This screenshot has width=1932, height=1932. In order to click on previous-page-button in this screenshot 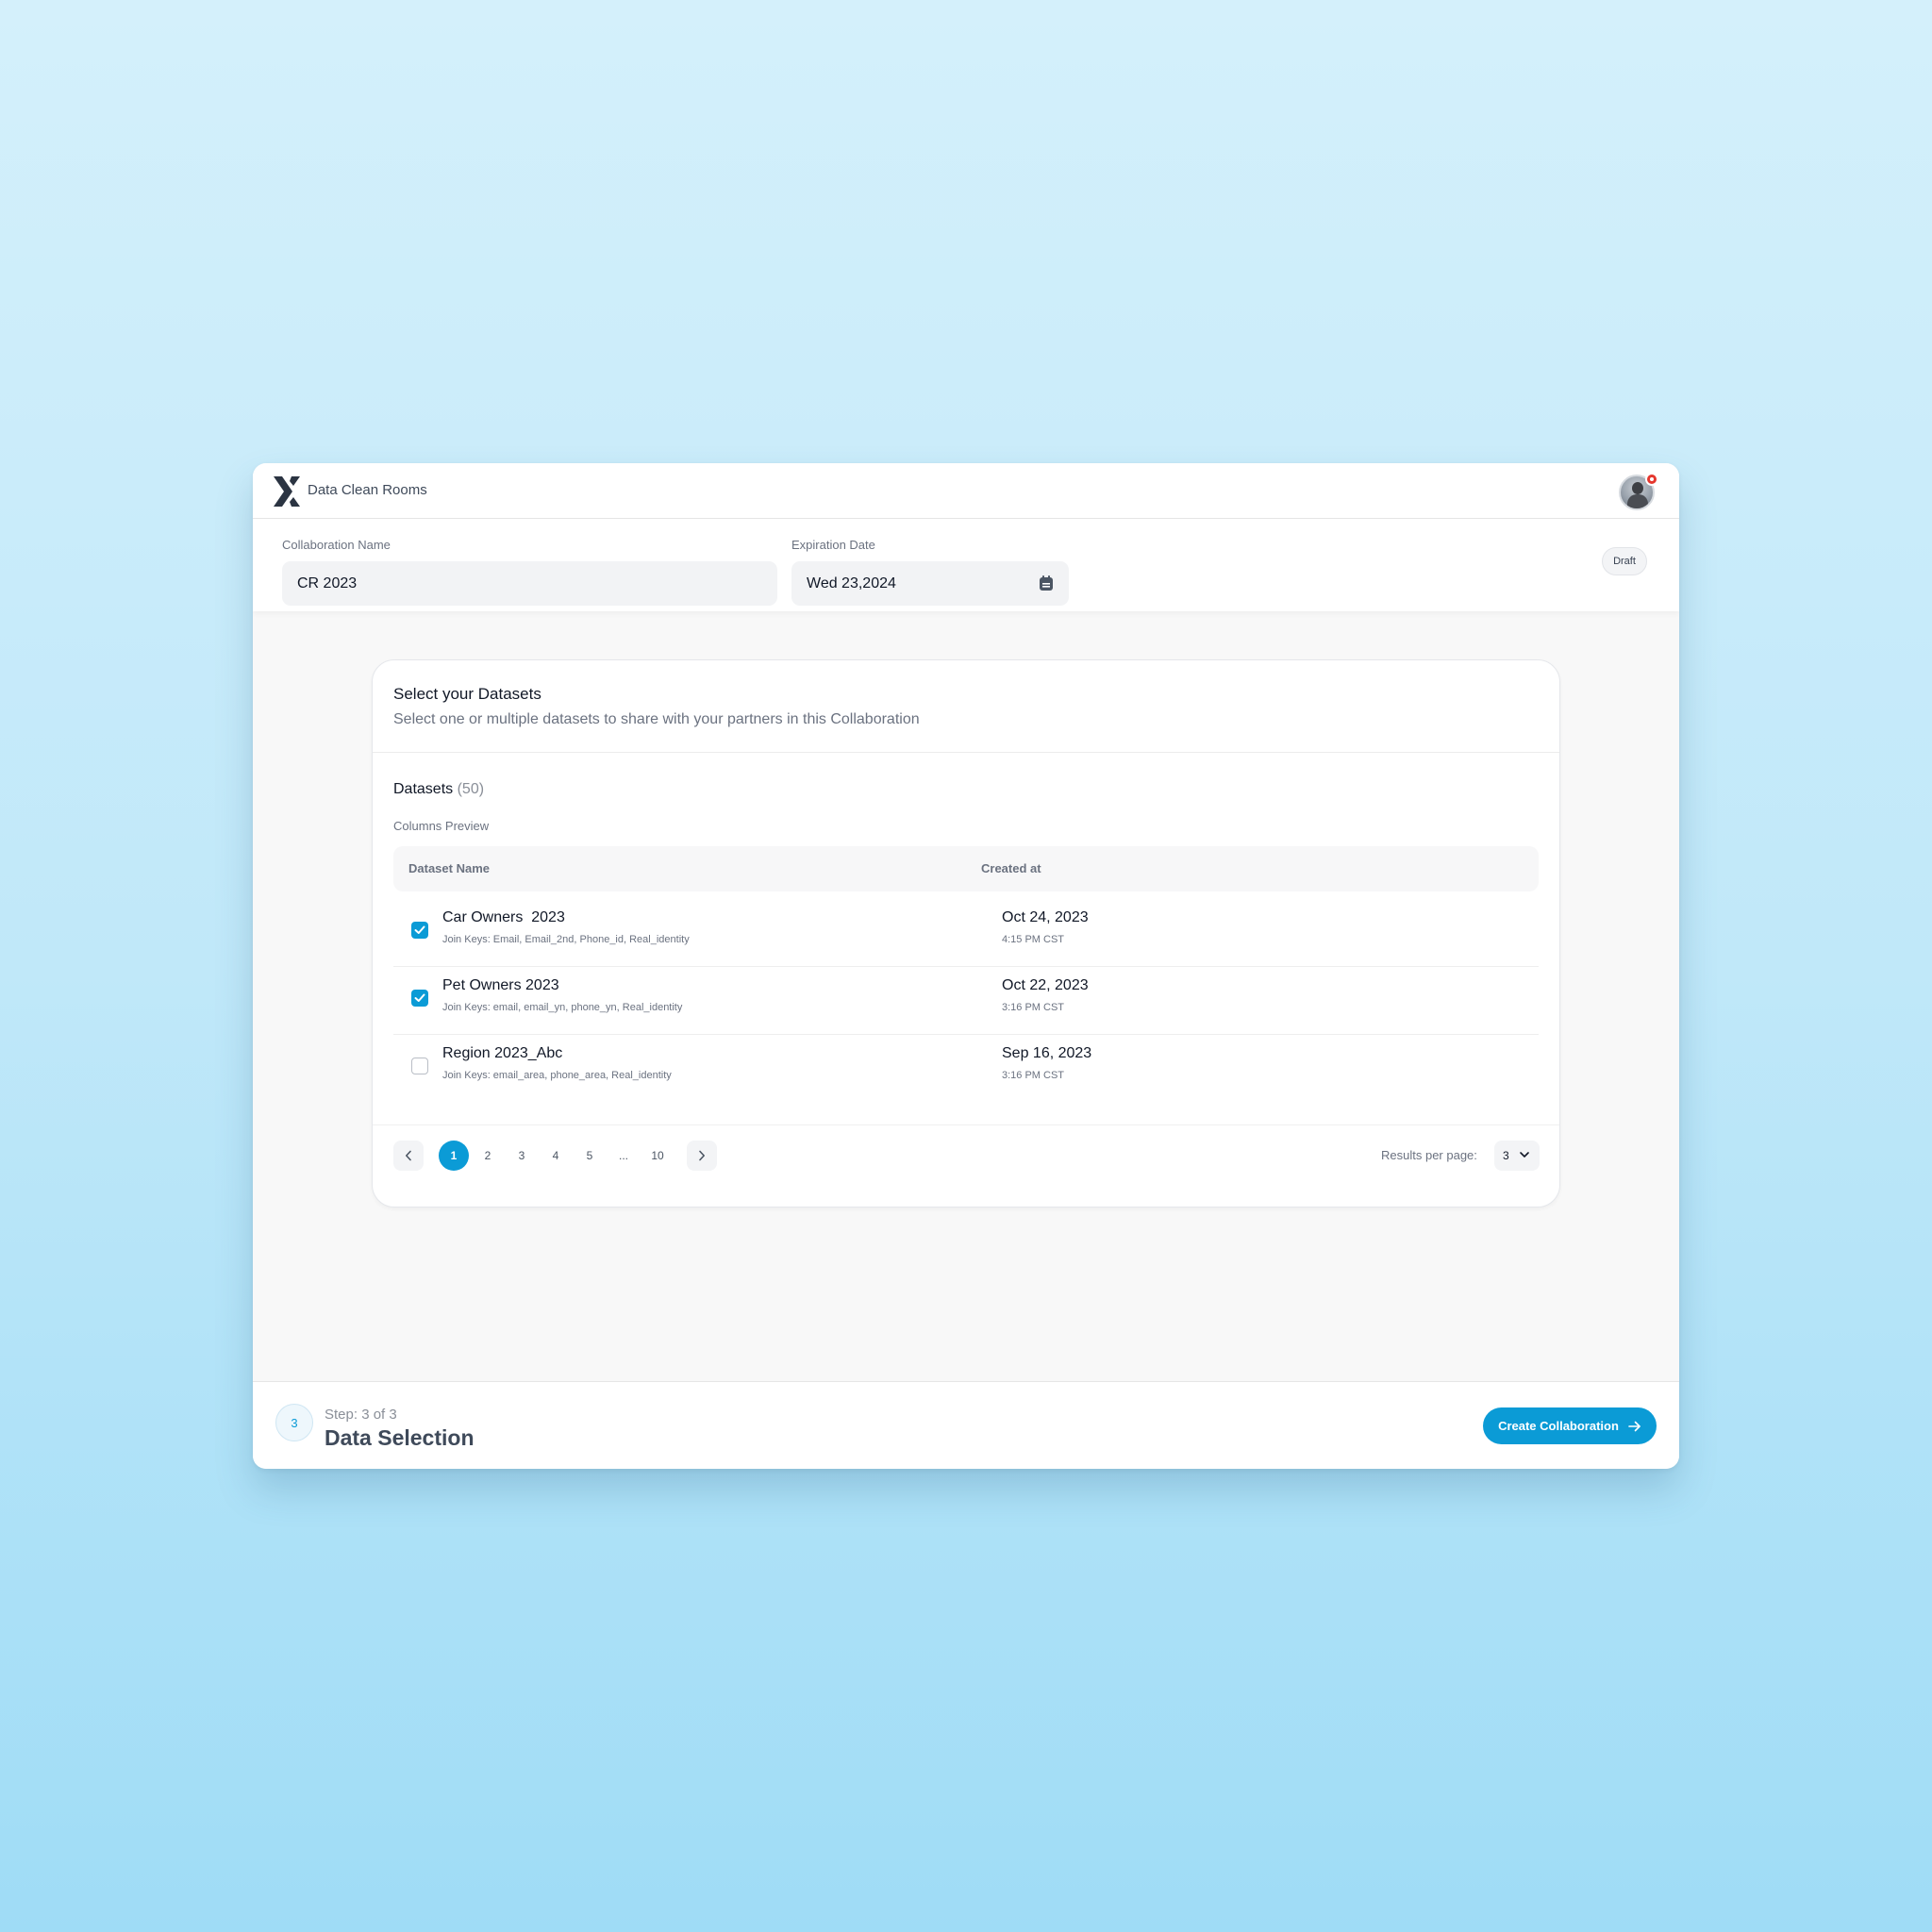, I will do `click(409, 1156)`.